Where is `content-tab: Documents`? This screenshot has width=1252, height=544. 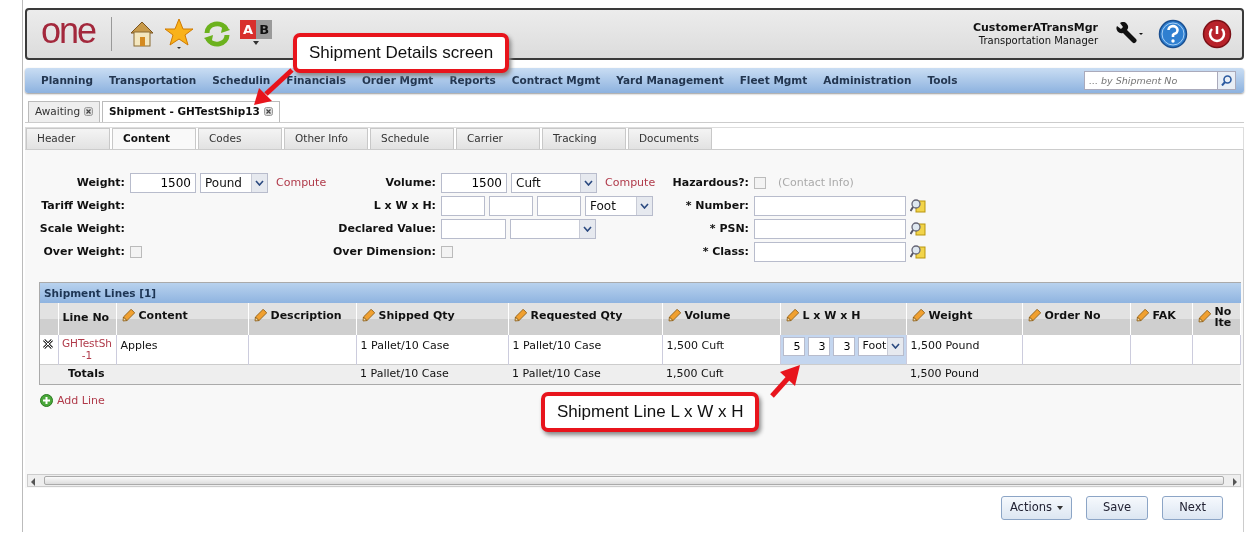
content-tab: Documents is located at coordinates (670, 138).